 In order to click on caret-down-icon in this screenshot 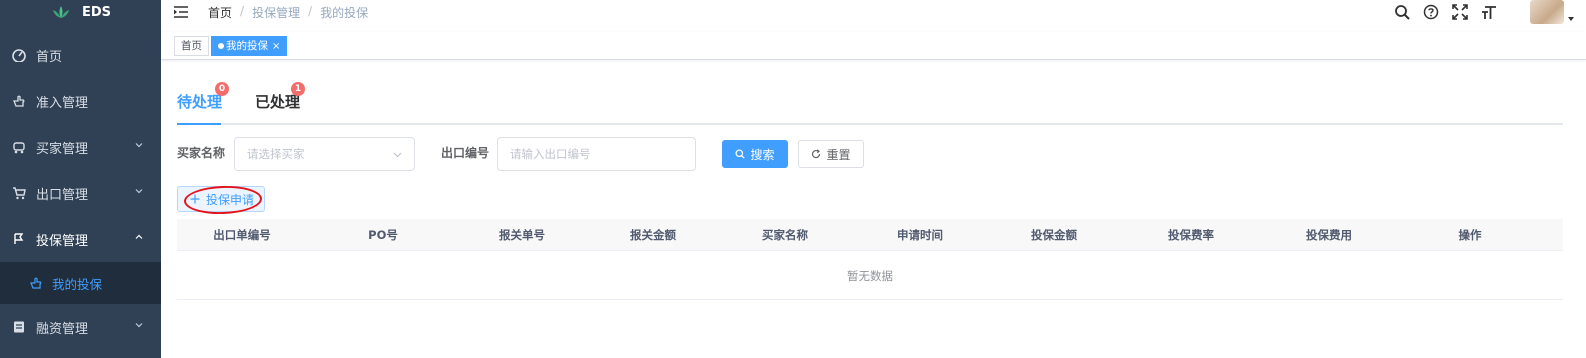, I will do `click(1571, 19)`.